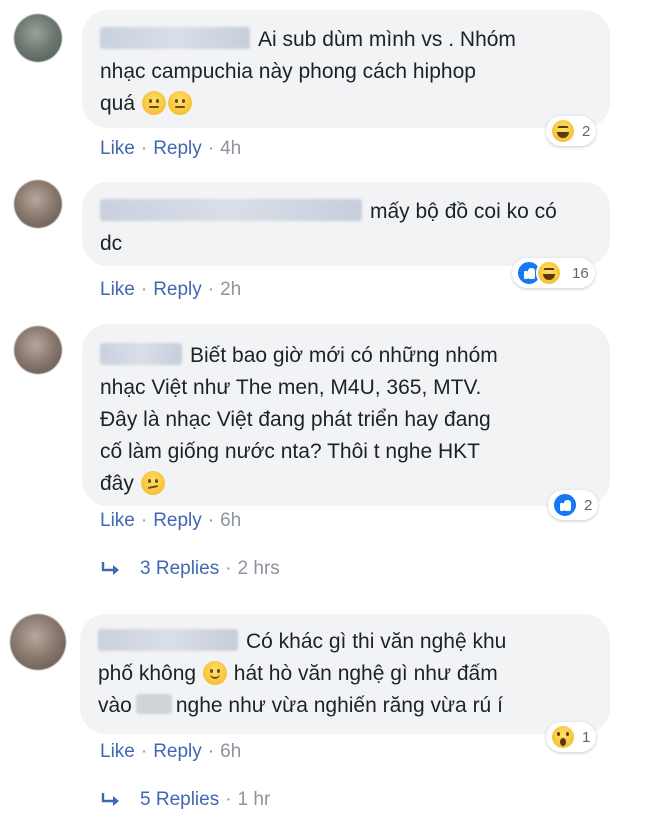  What do you see at coordinates (565, 505) in the screenshot?
I see `like-reaction-icon` at bounding box center [565, 505].